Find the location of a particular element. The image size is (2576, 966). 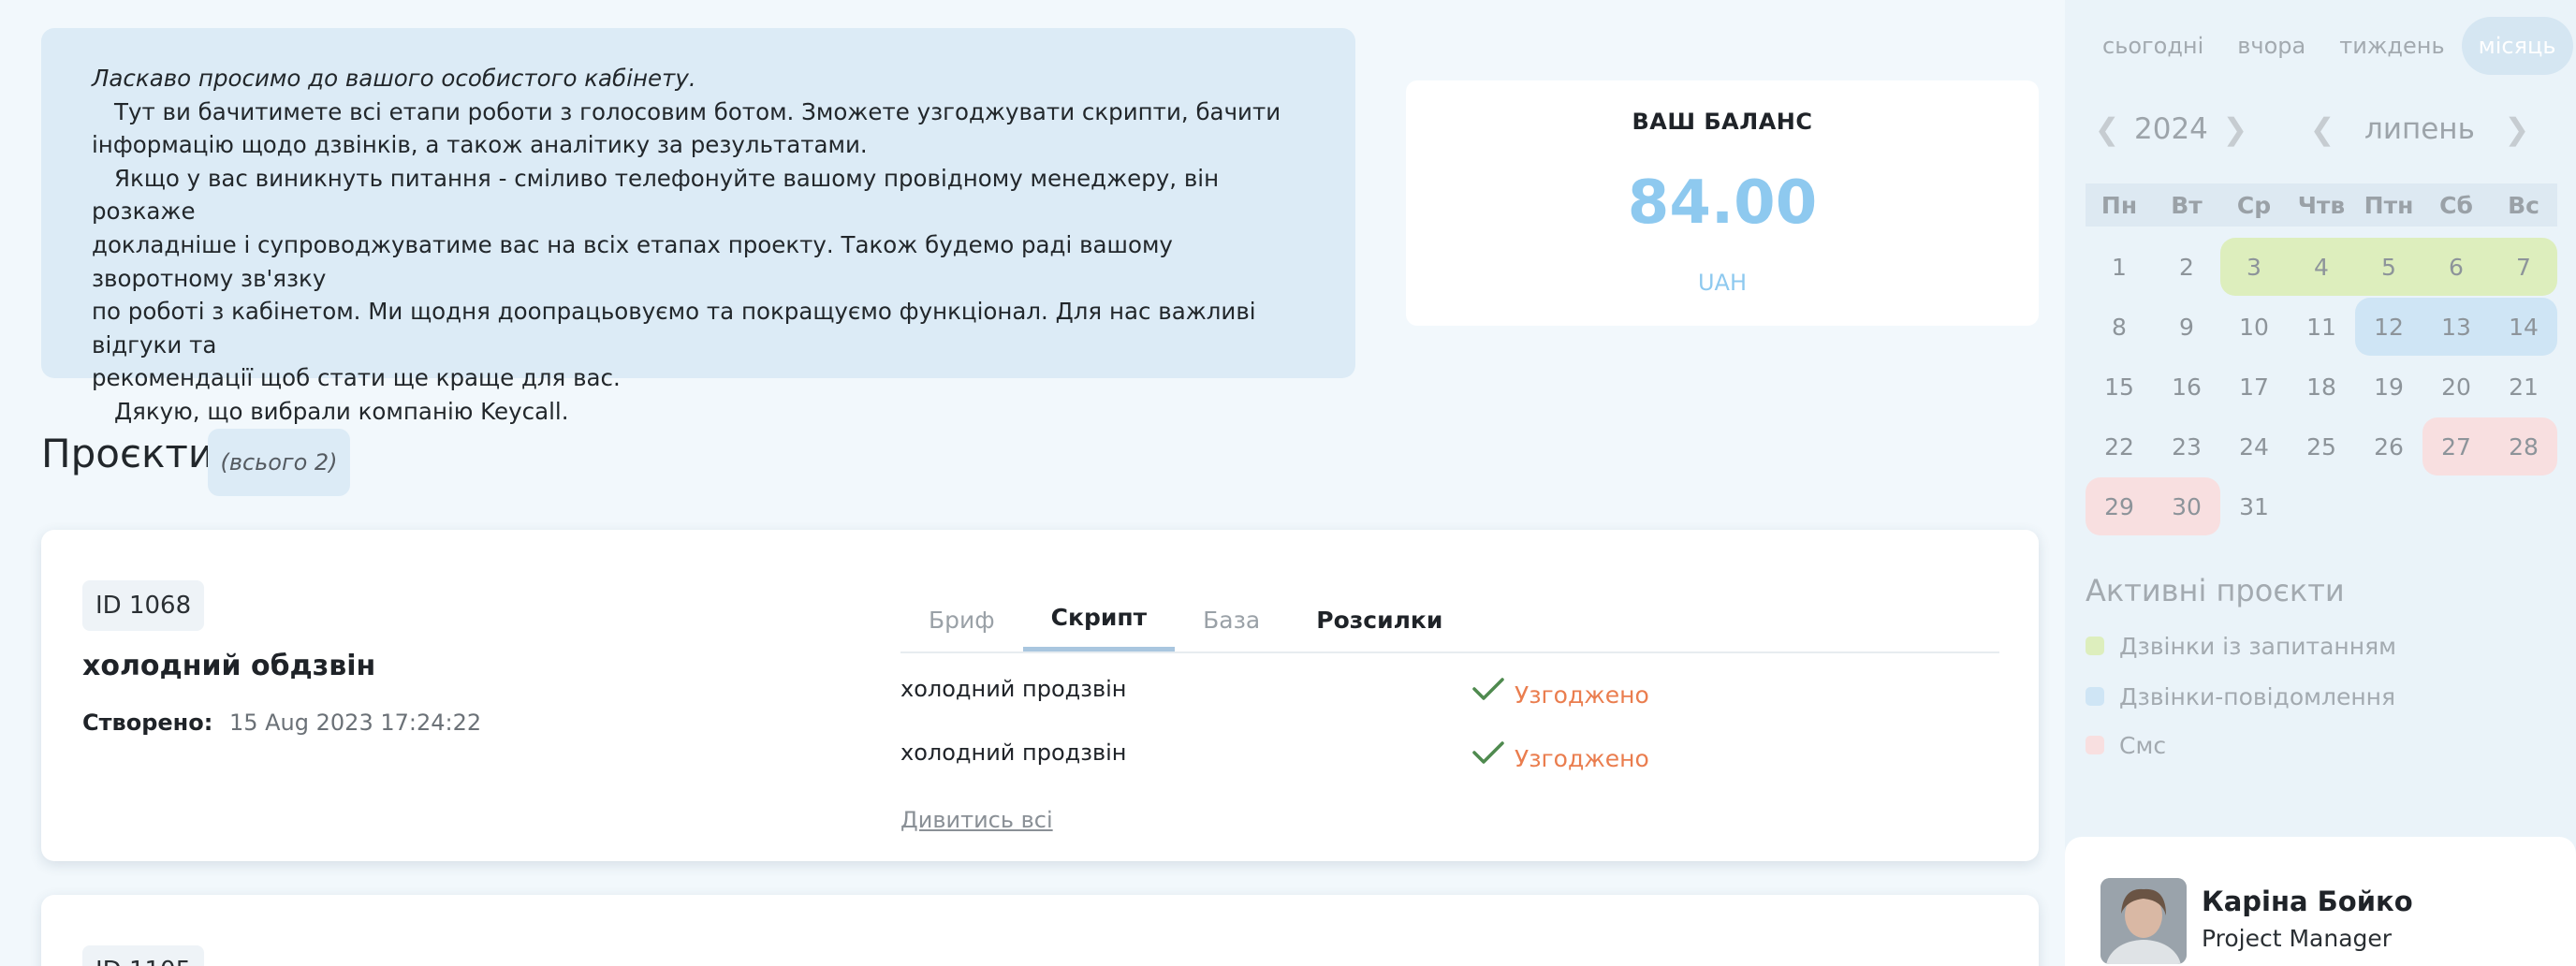

calendar-day: 24 is located at coordinates (2254, 446).